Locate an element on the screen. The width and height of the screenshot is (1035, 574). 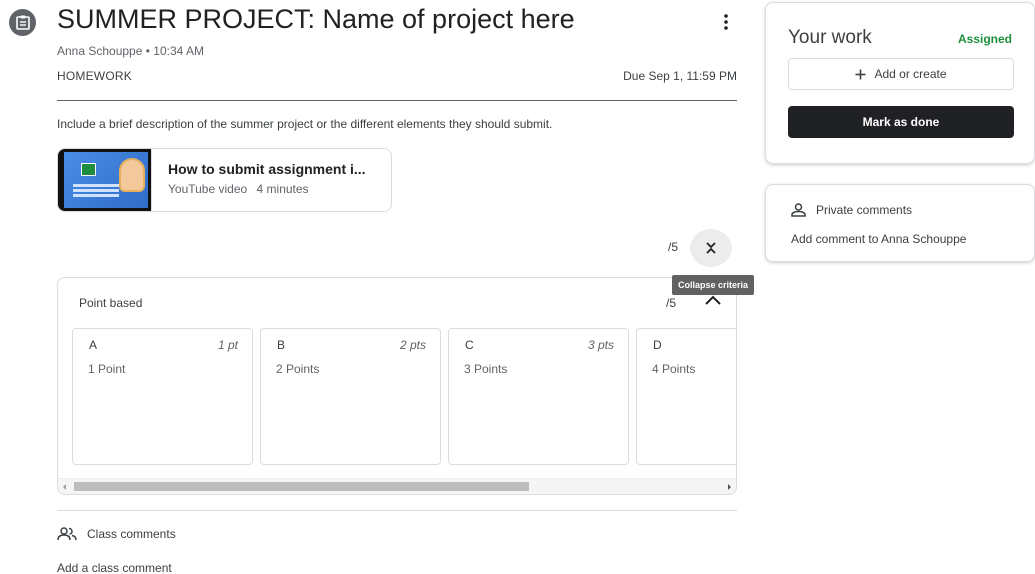
status-badge: Assigned is located at coordinates (984, 39).